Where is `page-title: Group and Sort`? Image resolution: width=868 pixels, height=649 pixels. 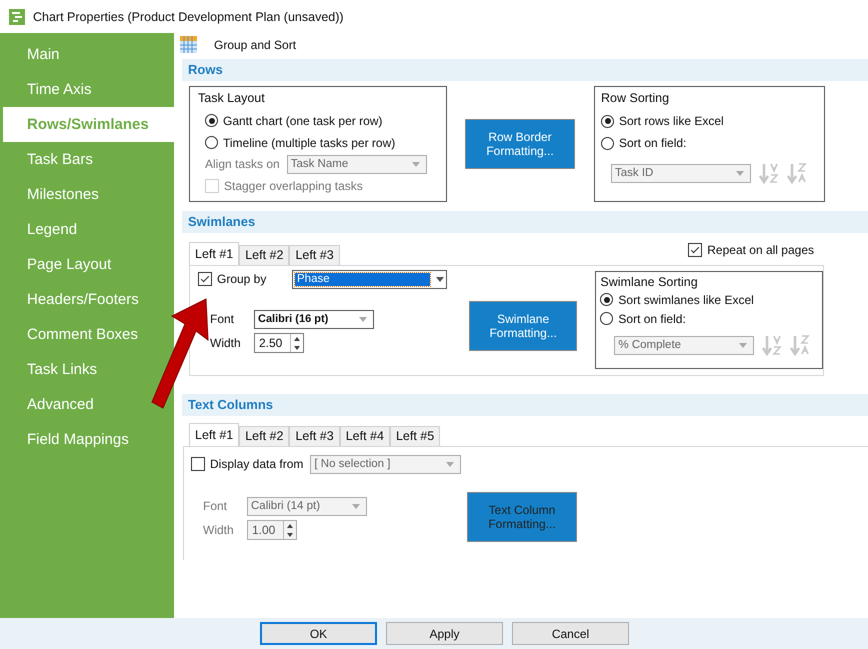
page-title: Group and Sort is located at coordinates (255, 45).